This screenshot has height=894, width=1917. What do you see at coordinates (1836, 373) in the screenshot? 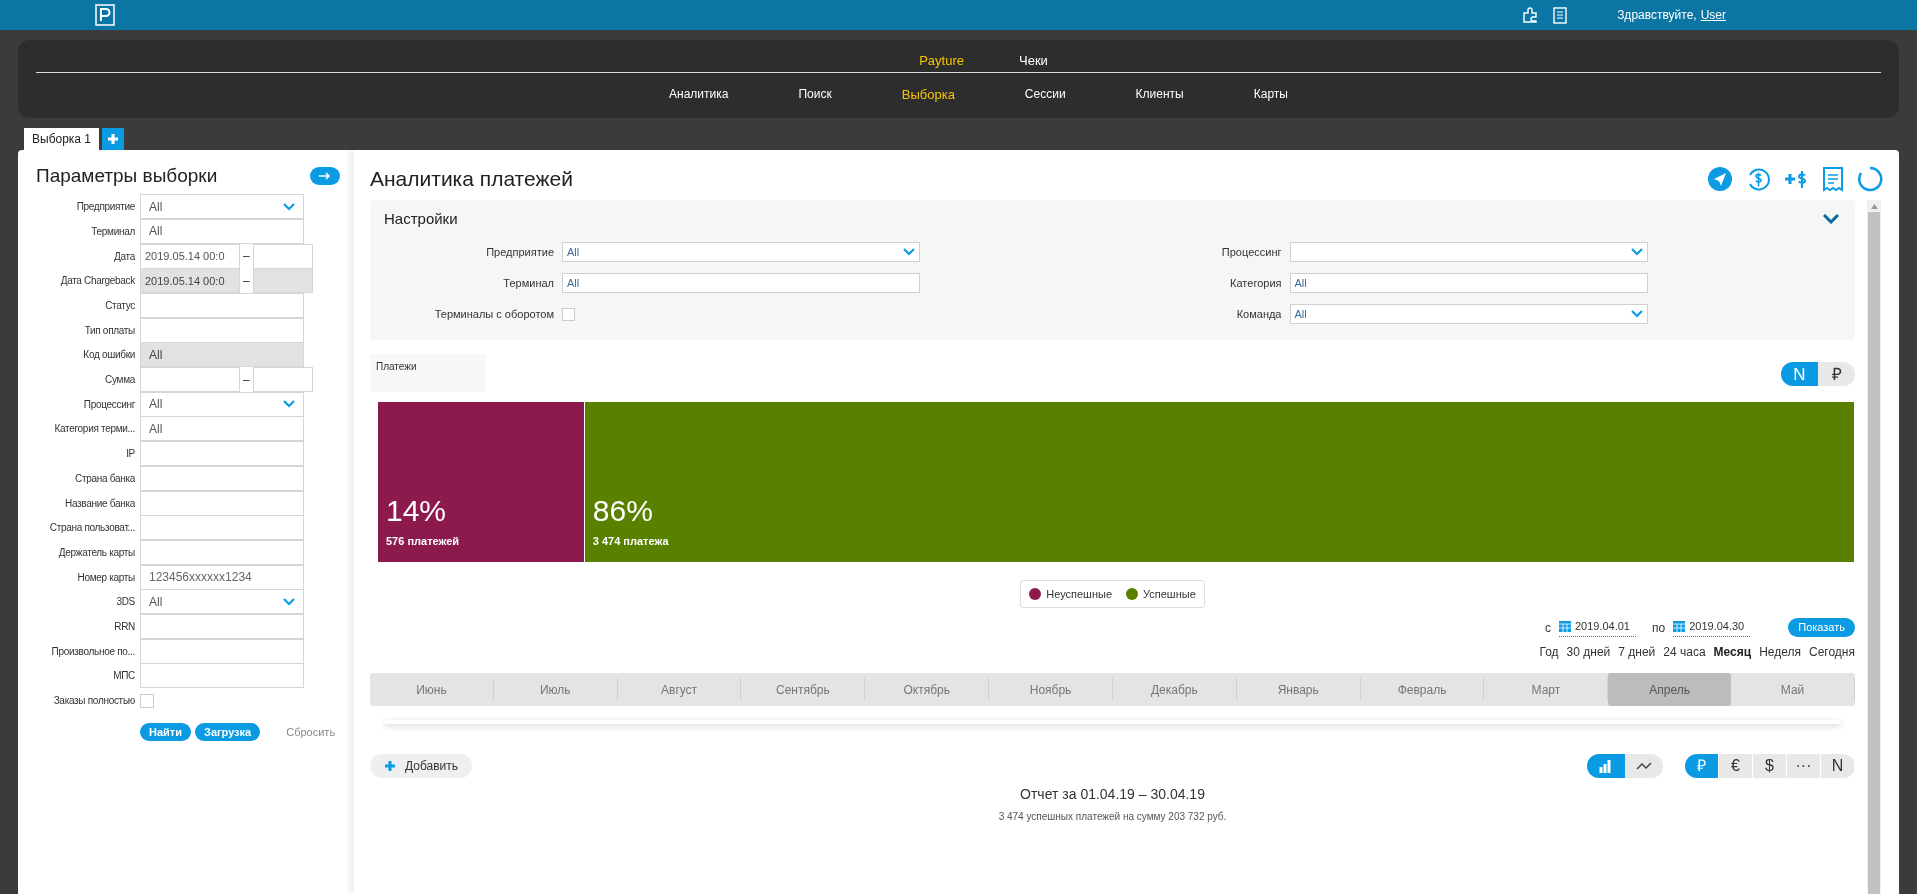
I see `mode-toggle: ₽` at bounding box center [1836, 373].